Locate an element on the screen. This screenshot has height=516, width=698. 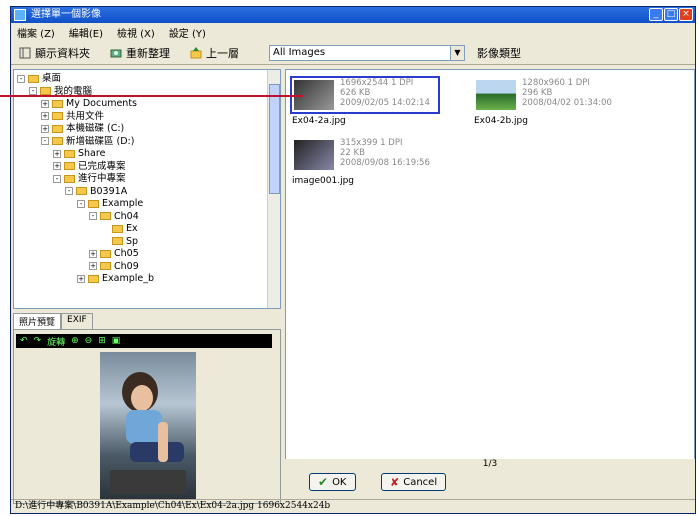
checkmark-icon: ✔ is located at coordinates (323, 482).